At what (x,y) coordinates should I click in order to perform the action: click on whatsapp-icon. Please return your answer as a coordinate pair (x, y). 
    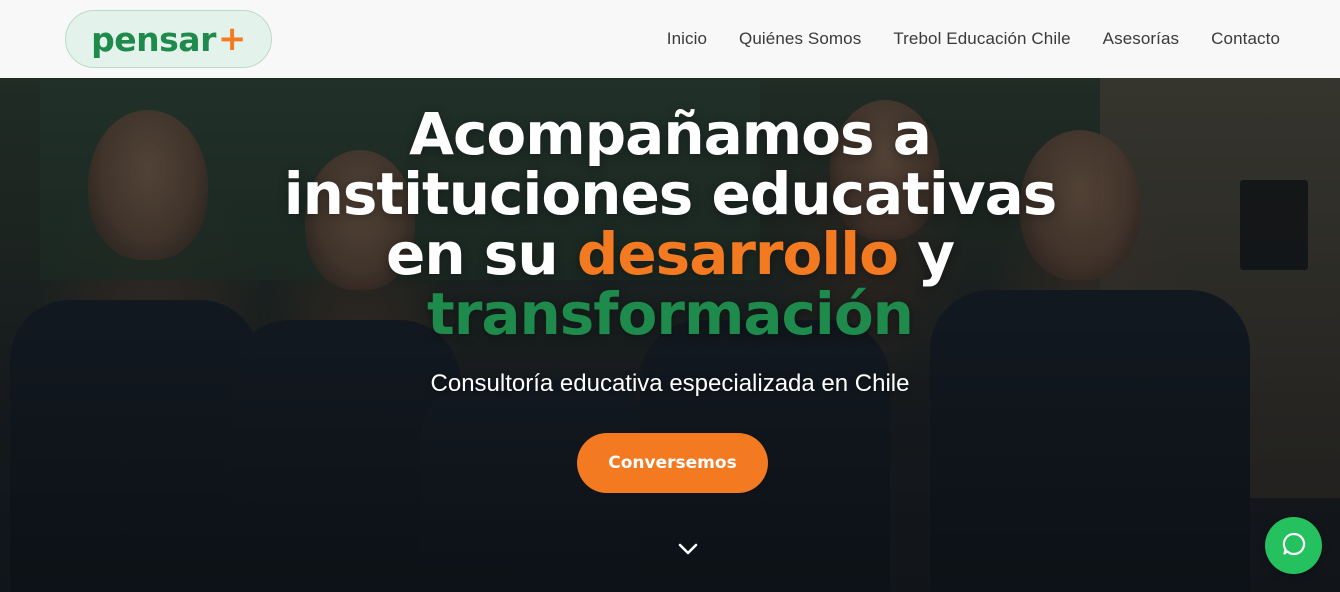
    Looking at the image, I should click on (1294, 546).